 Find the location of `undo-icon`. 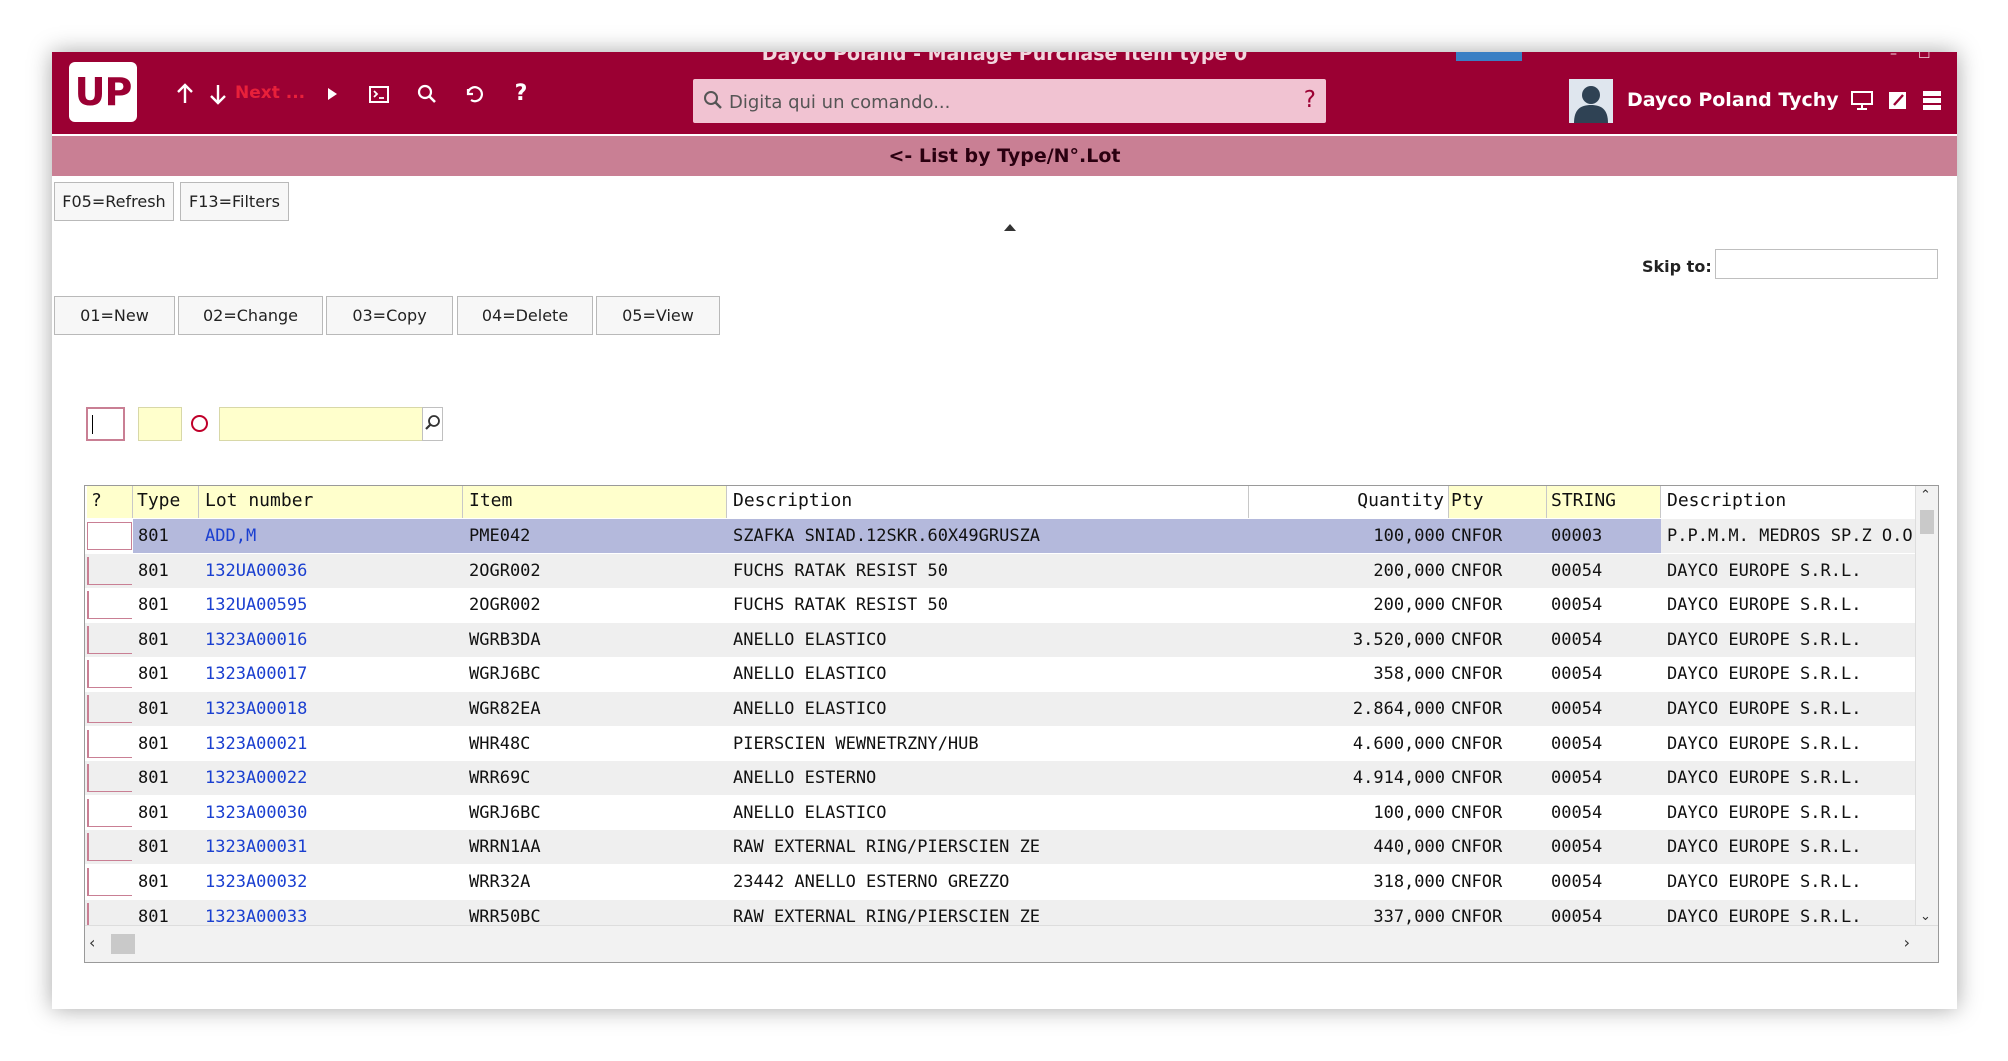

undo-icon is located at coordinates (474, 94).